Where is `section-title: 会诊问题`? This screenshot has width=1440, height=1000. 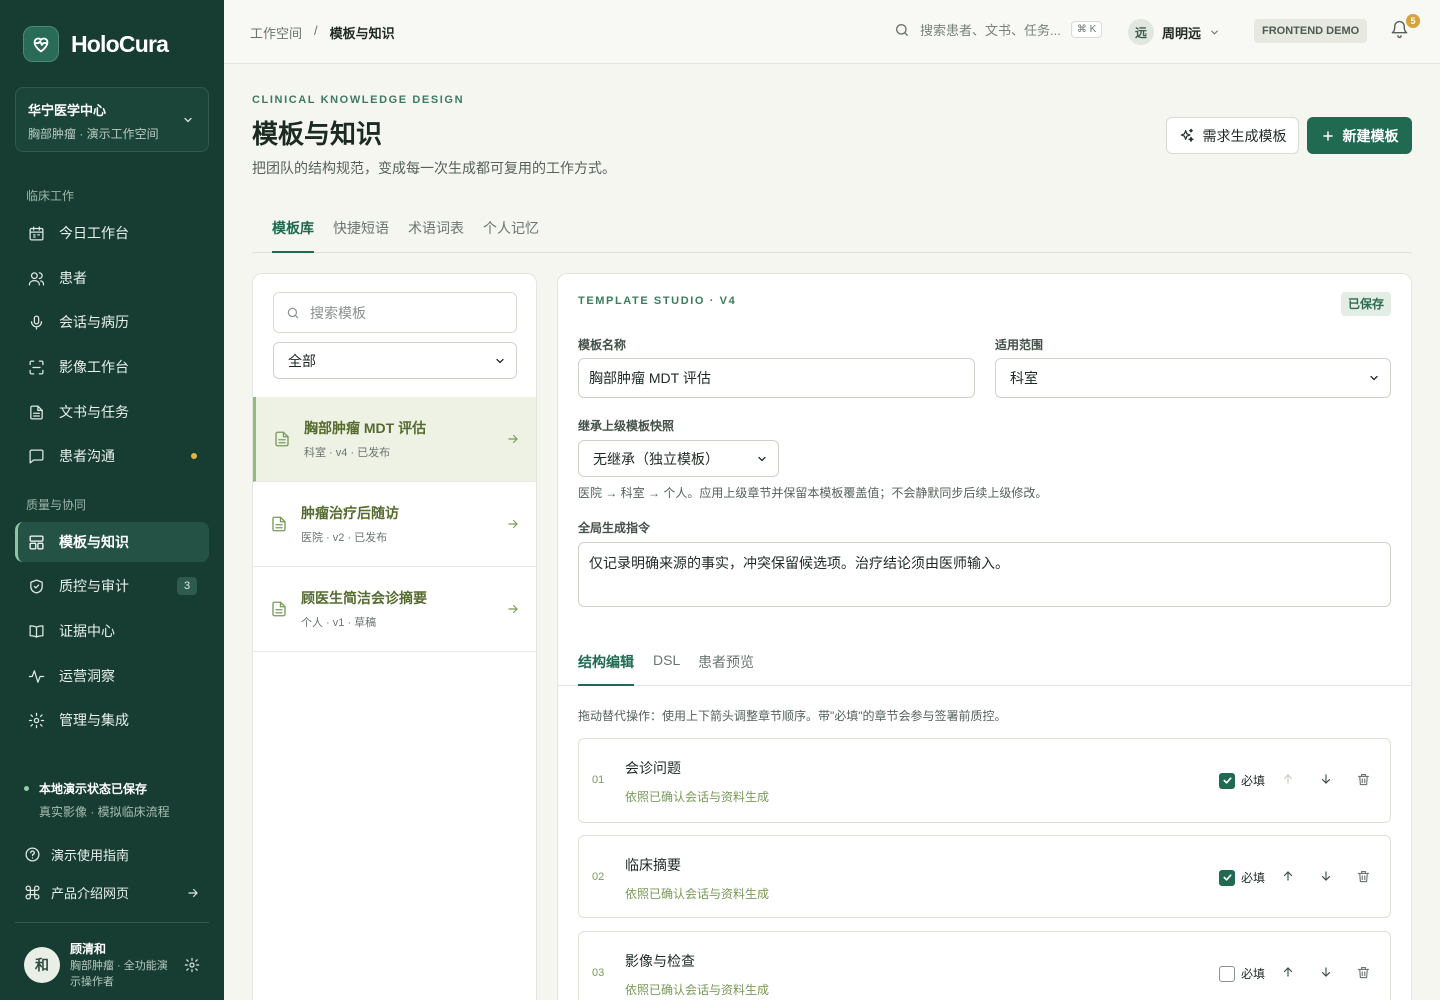 section-title: 会诊问题 is located at coordinates (653, 768).